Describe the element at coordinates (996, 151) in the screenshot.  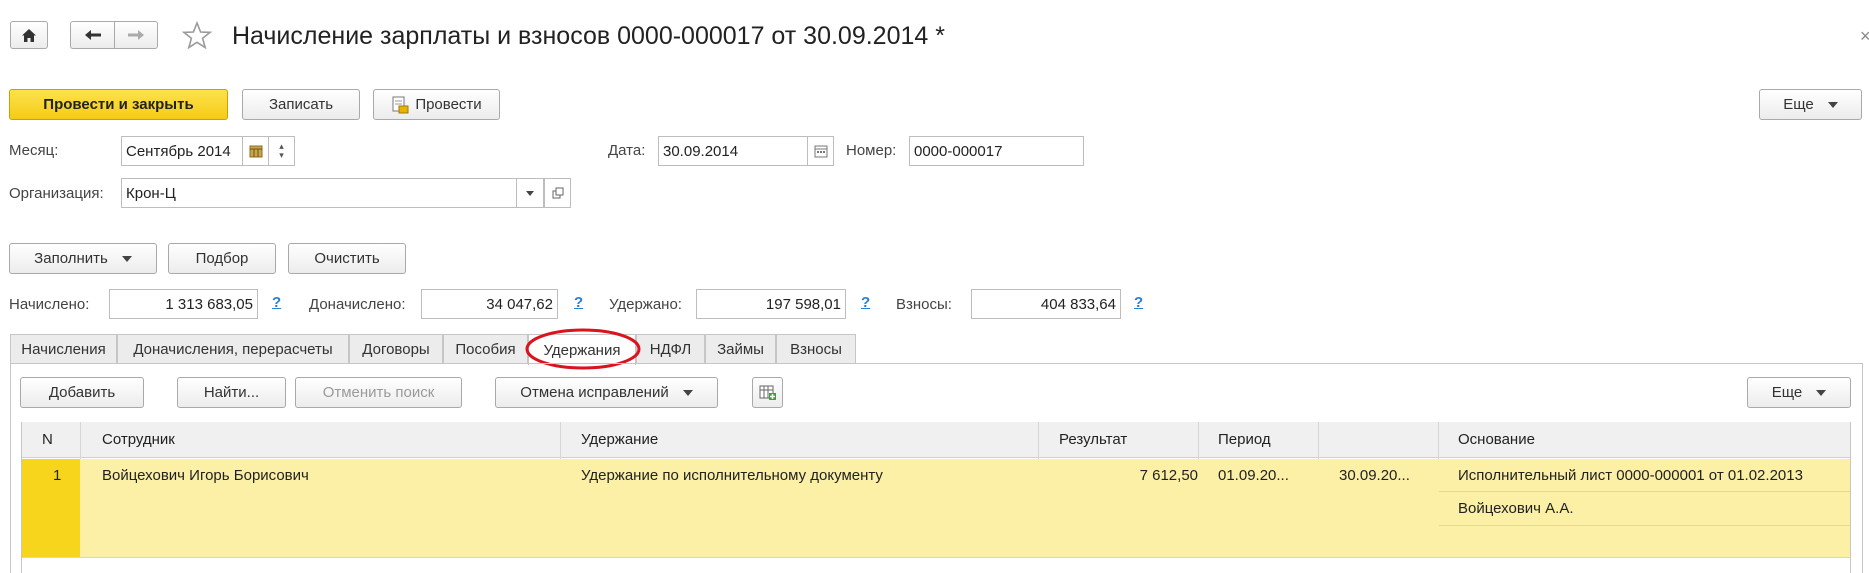
I see `number-field: 0000-000017` at that location.